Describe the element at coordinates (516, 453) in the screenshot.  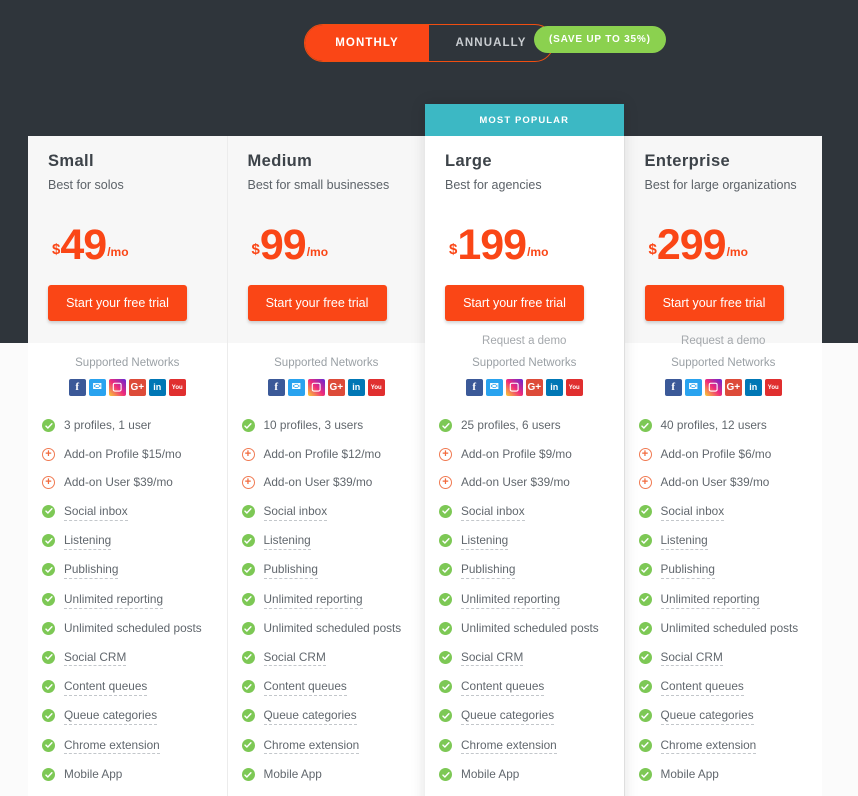
I see `feature-label: Add-on Profile $9/mo` at that location.